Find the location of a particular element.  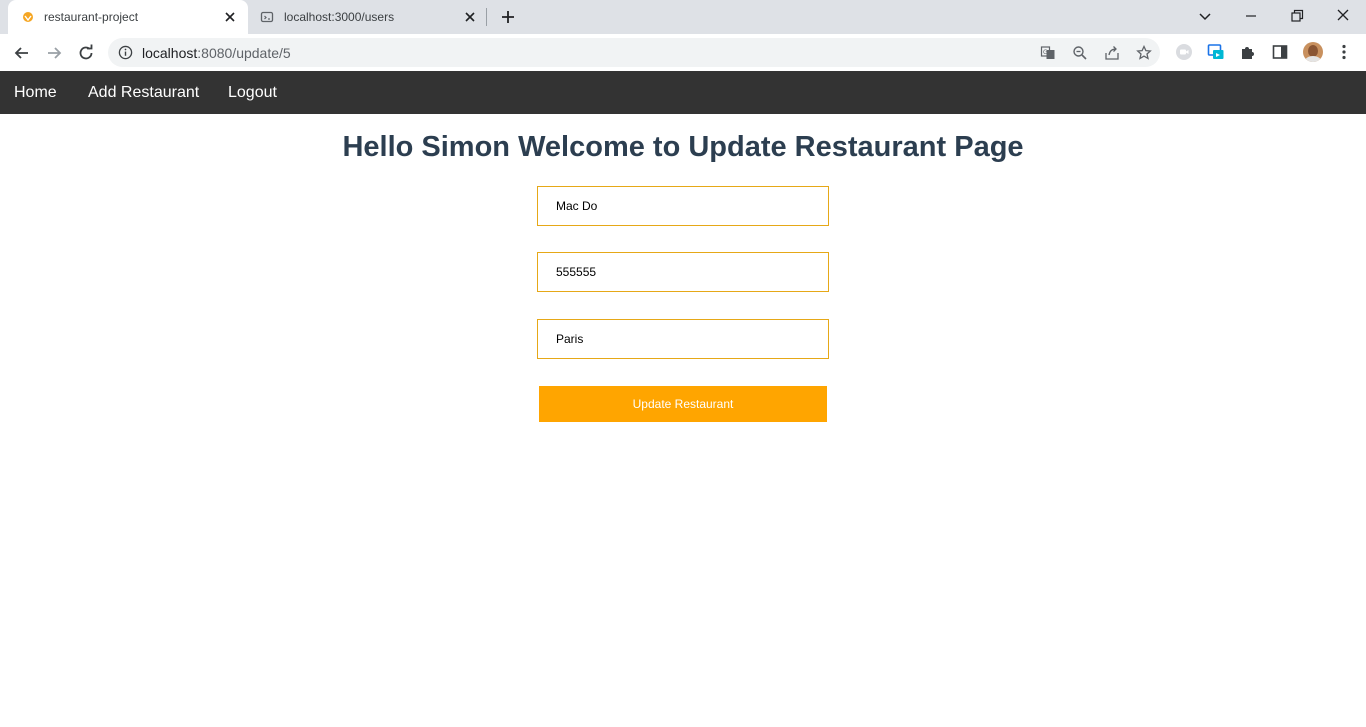

url-text: localhost:8080/update/5 is located at coordinates (216, 53).